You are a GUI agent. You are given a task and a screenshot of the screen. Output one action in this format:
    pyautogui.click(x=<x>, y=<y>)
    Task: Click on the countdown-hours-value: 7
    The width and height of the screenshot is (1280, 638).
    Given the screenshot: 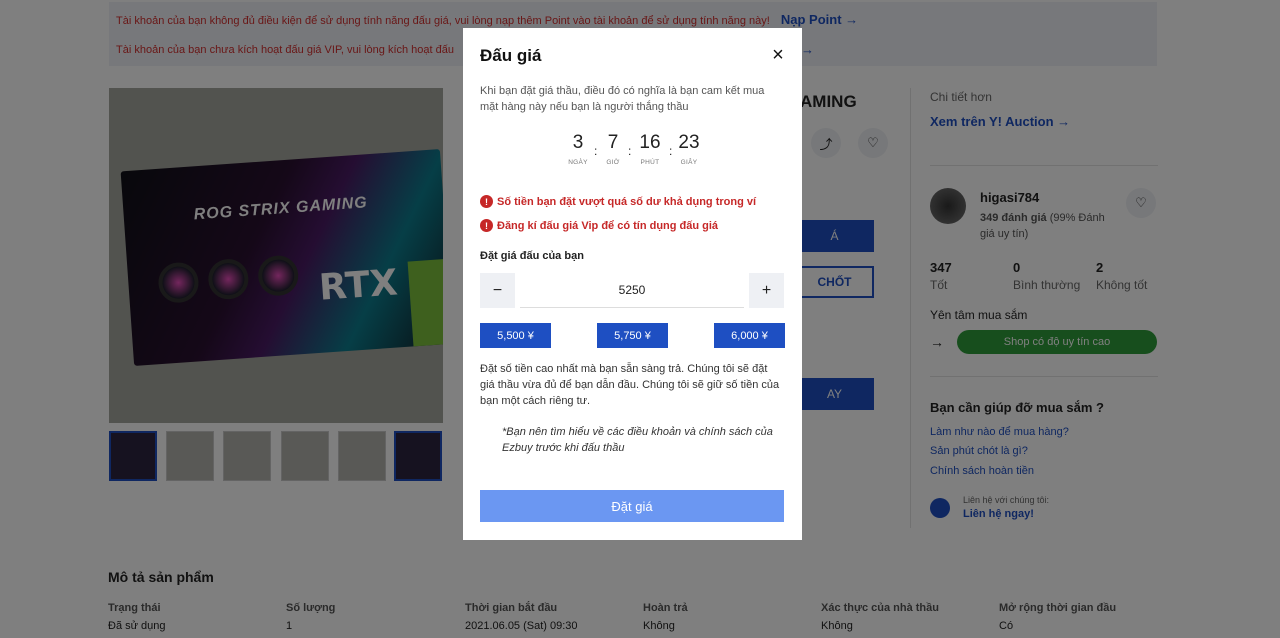 What is the action you would take?
    pyautogui.click(x=613, y=142)
    